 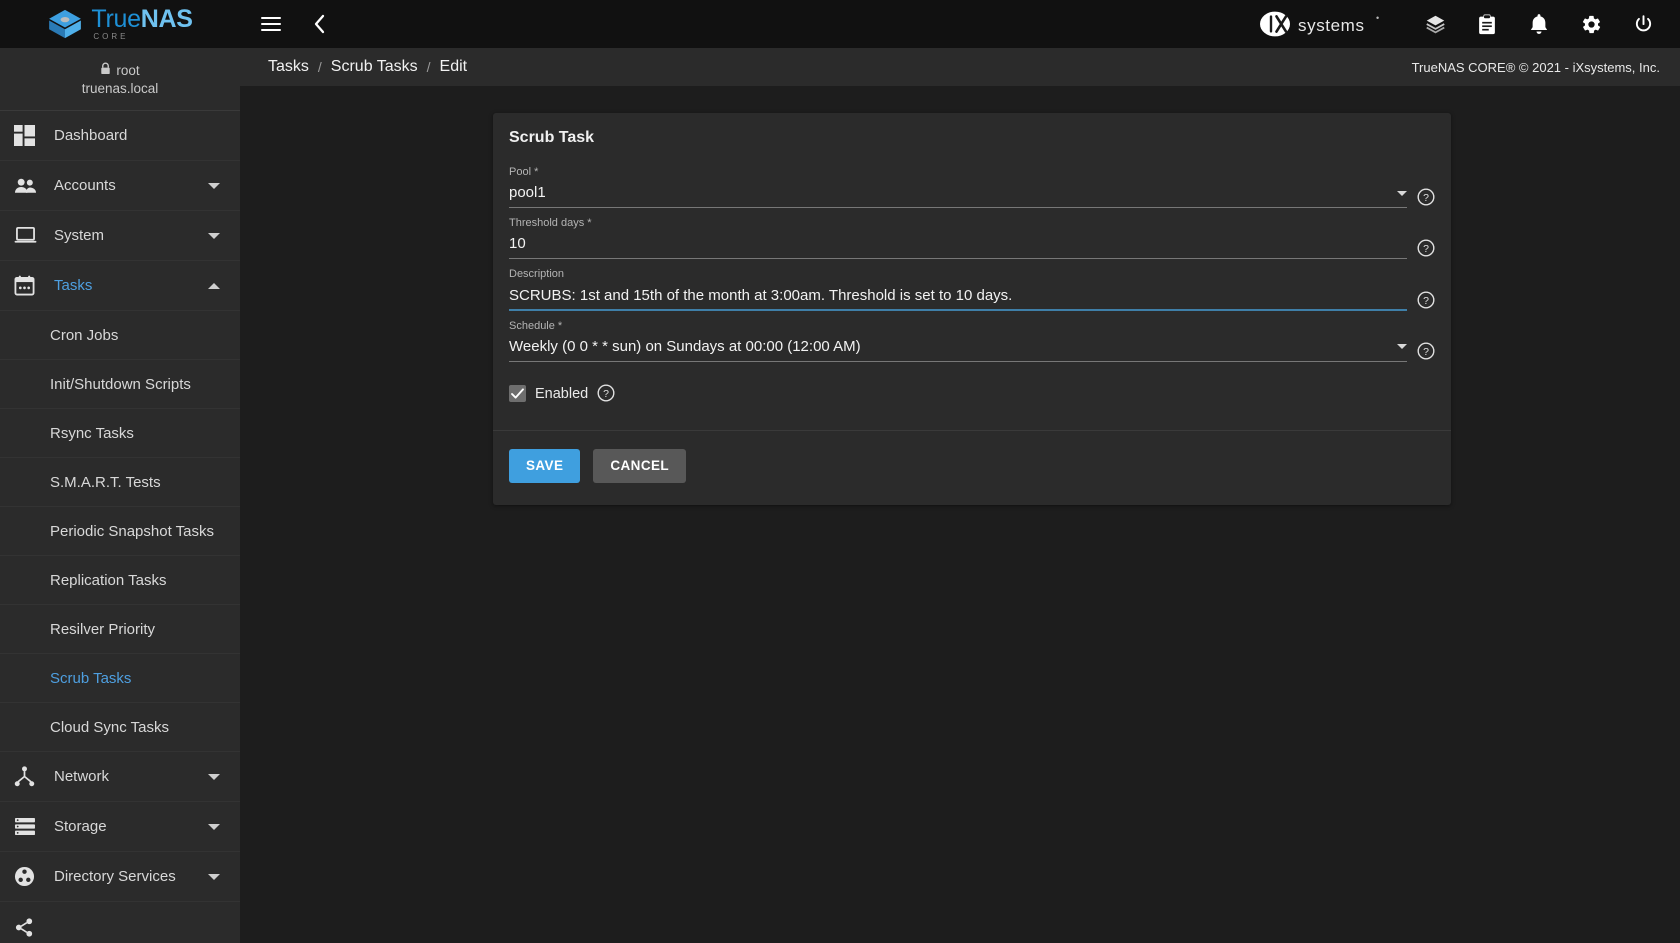 I want to click on form-title: Scrub Task, so click(x=552, y=137).